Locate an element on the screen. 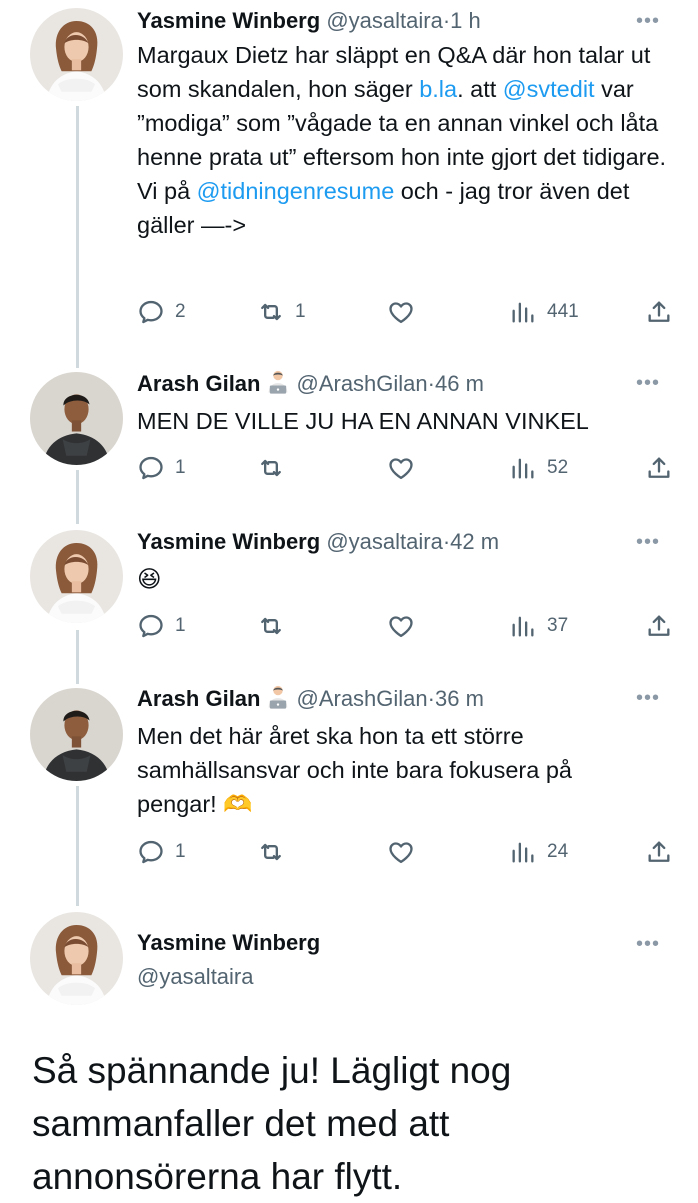 The width and height of the screenshot is (698, 1203). tweet-header: Arash Gilan @ArashGilan·36 m is located at coordinates (310, 698).